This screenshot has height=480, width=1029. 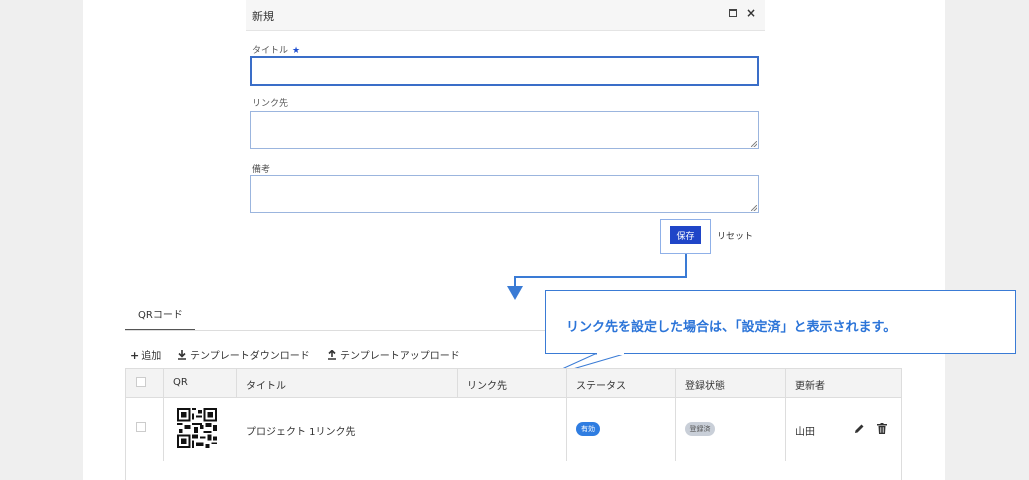 I want to click on plus-icon: +, so click(x=135, y=355).